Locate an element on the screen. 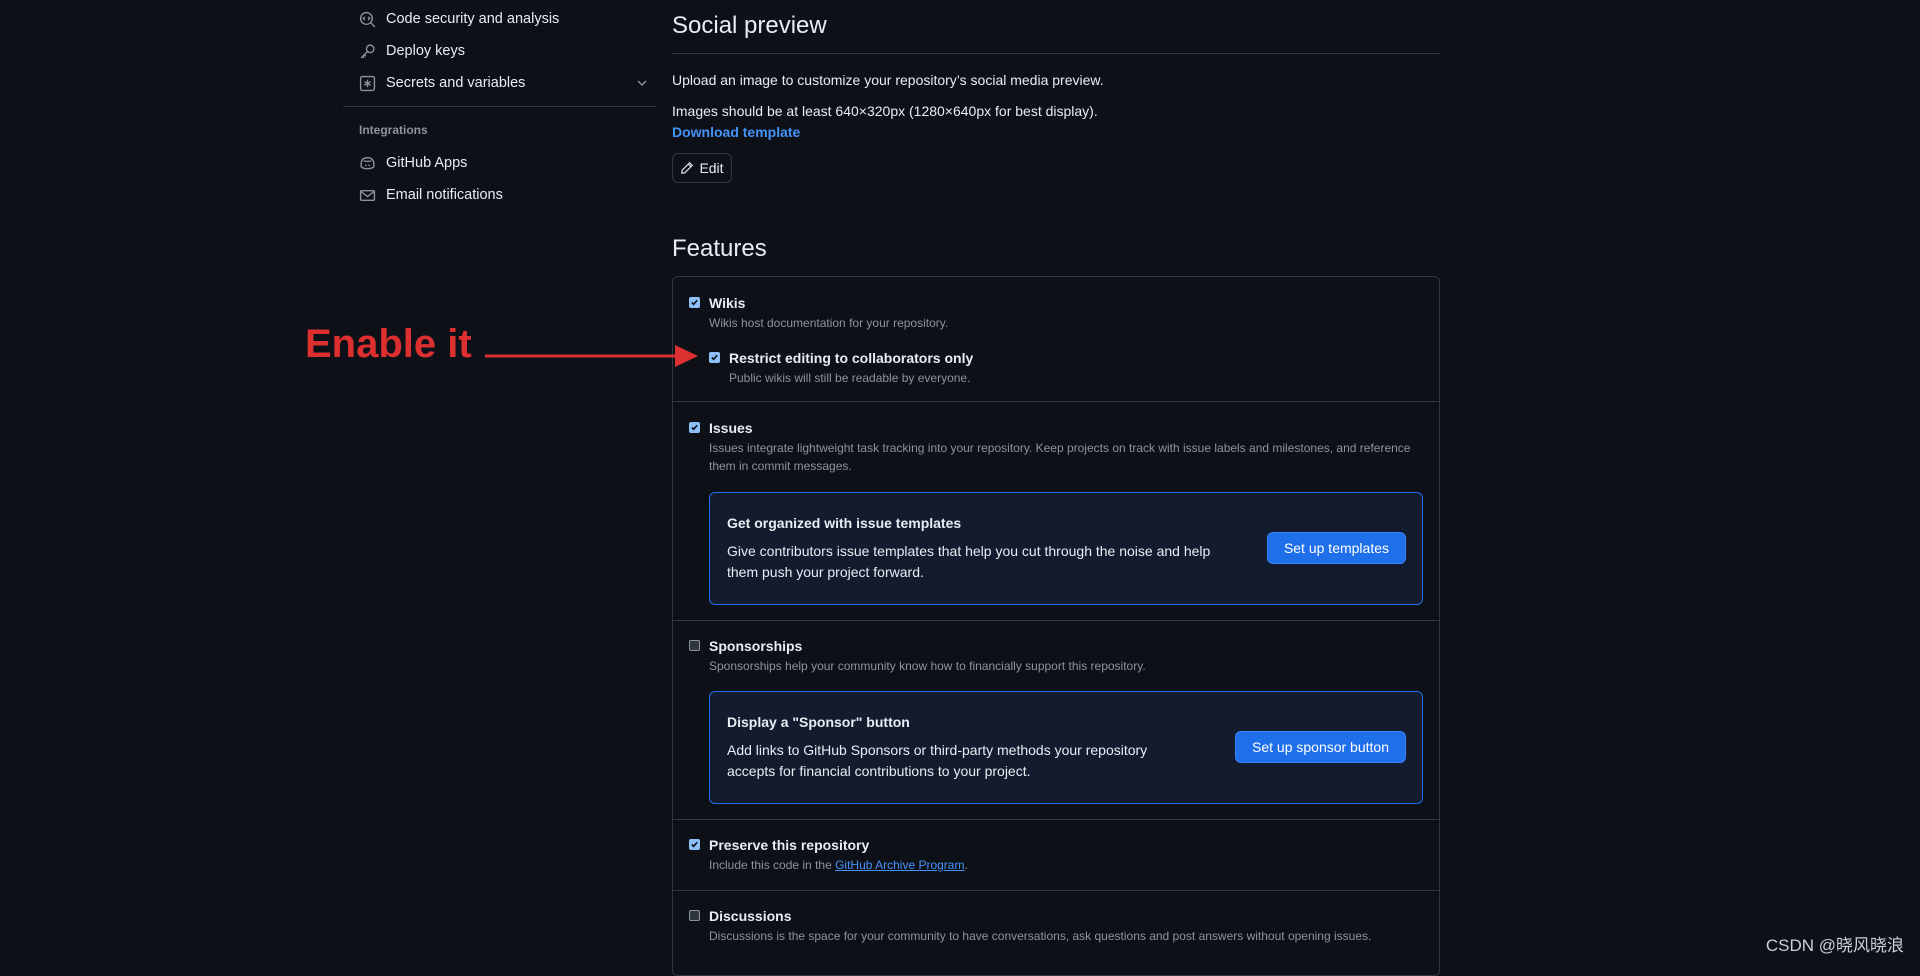  watermark: CSDN @晓风晓浪 is located at coordinates (1834, 945).